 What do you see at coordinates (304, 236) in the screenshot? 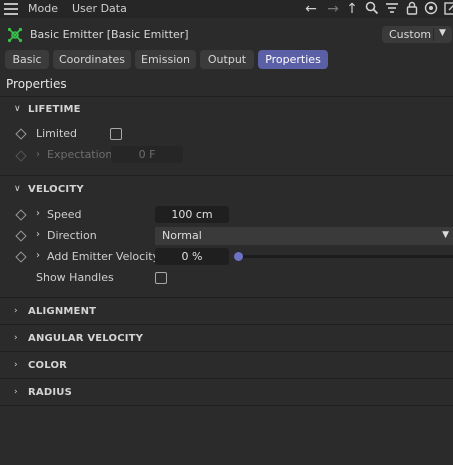
I see `direction-dropdown: Normal ▼` at bounding box center [304, 236].